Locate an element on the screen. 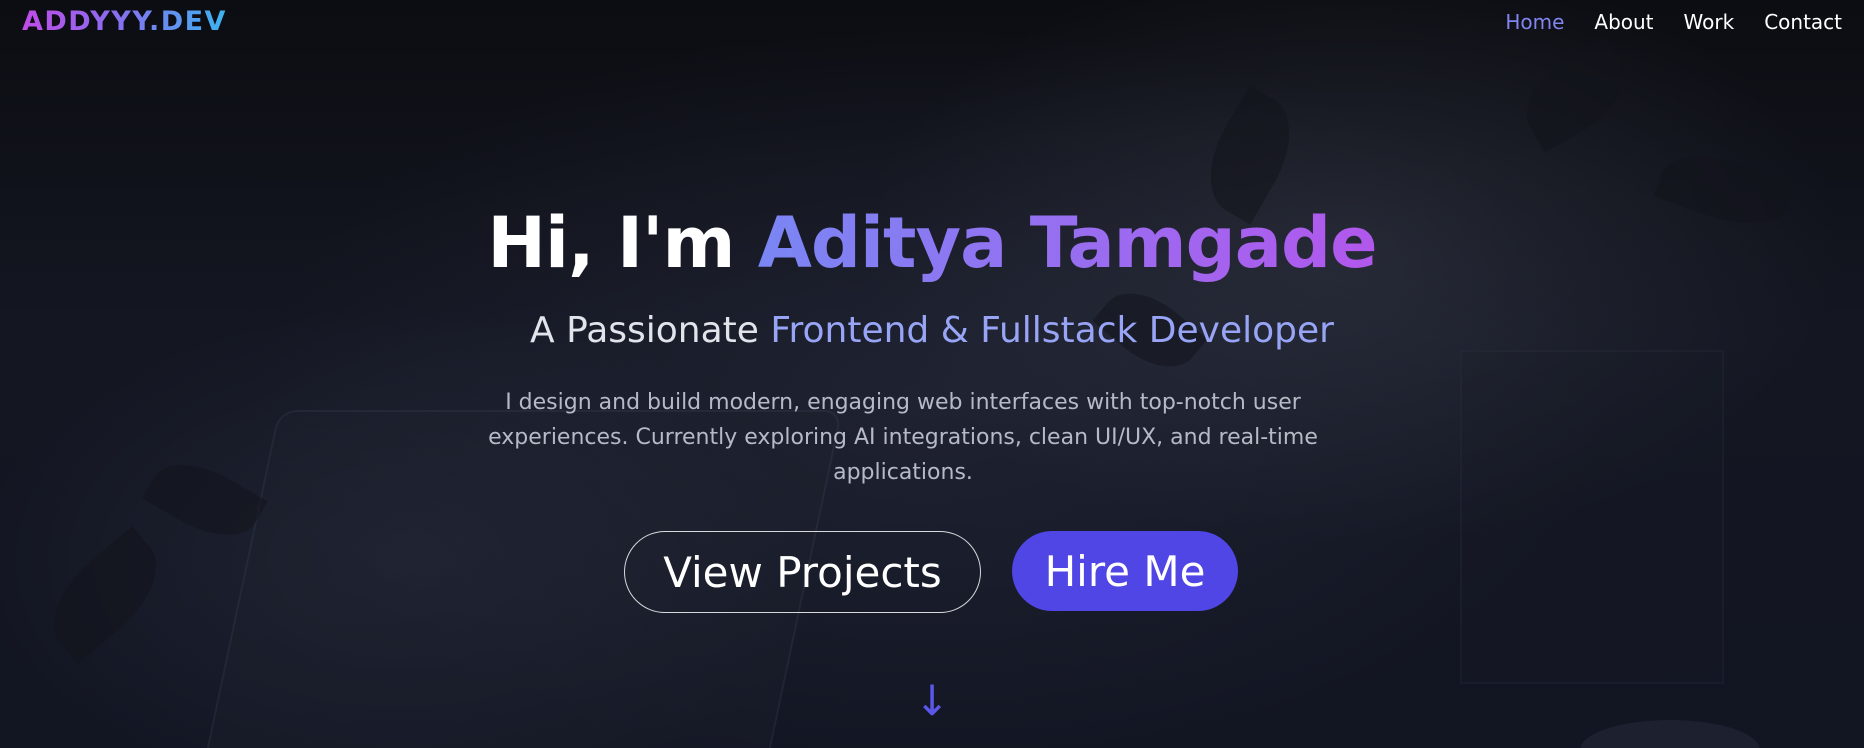 The width and height of the screenshot is (1864, 748). background-pot-shape is located at coordinates (1670, 734).